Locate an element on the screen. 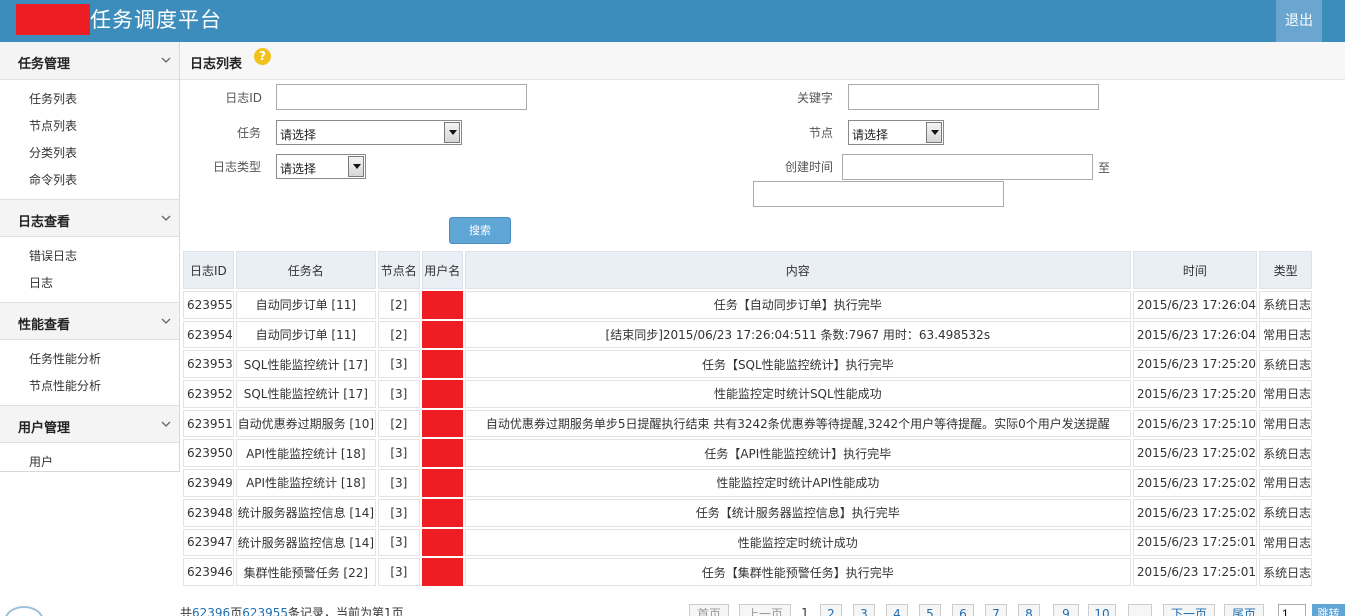 This screenshot has height=616, width=1345. sidebar-group-label: 任务管理 is located at coordinates (44, 64).